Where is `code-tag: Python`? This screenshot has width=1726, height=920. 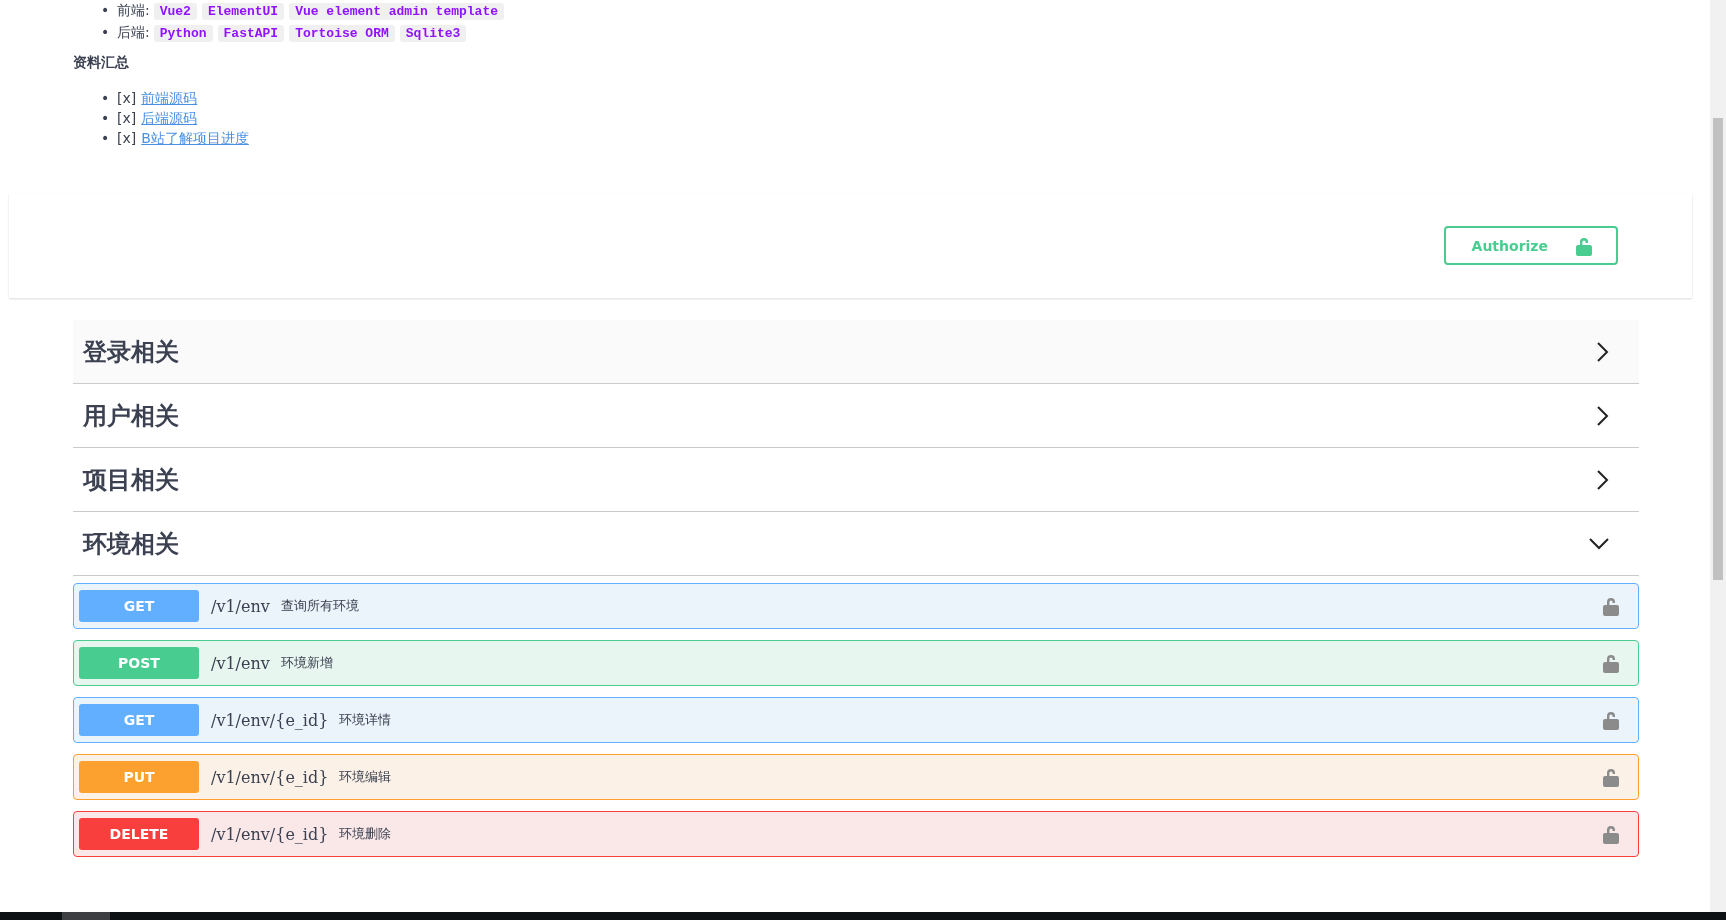 code-tag: Python is located at coordinates (183, 33).